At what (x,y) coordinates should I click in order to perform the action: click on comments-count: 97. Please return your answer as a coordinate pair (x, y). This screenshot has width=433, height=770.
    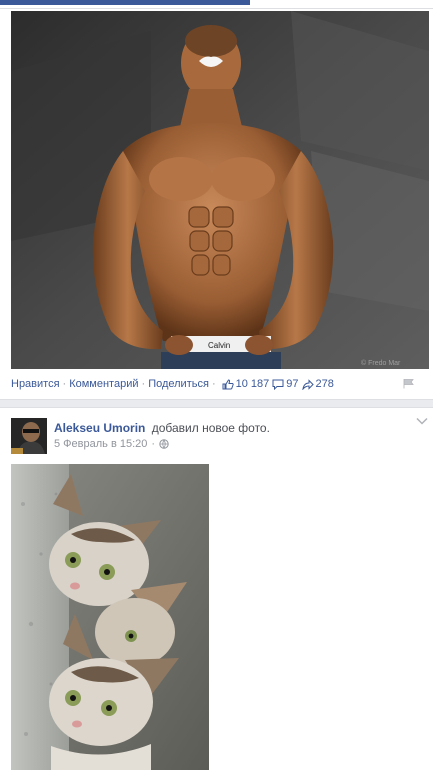
    Looking at the image, I should click on (285, 384).